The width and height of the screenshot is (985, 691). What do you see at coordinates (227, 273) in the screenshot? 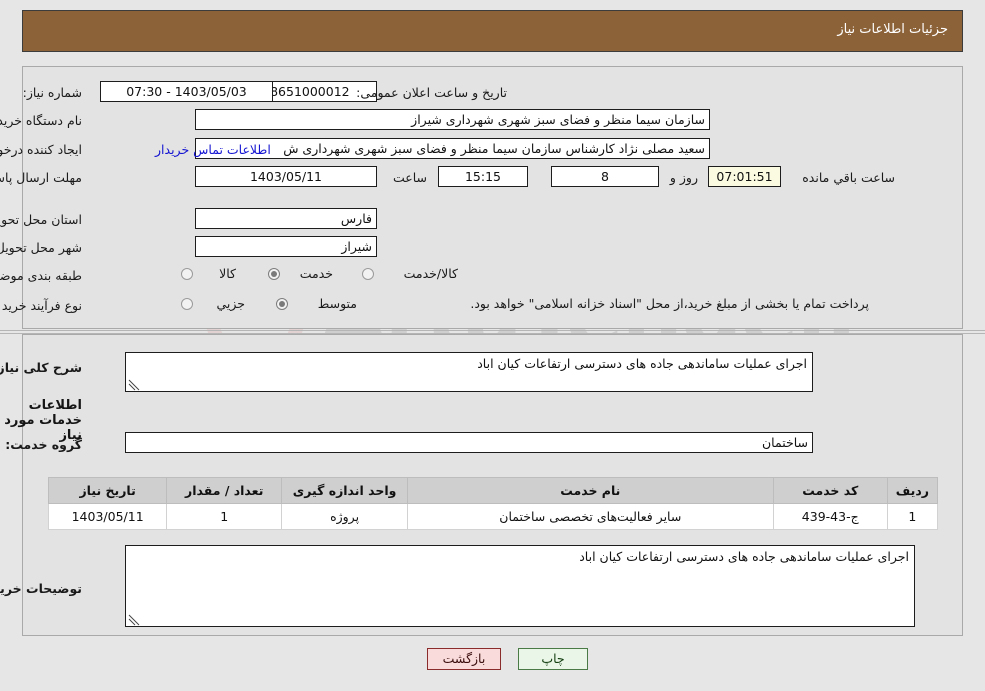
I see `radio-label-category-0: کالا` at bounding box center [227, 273].